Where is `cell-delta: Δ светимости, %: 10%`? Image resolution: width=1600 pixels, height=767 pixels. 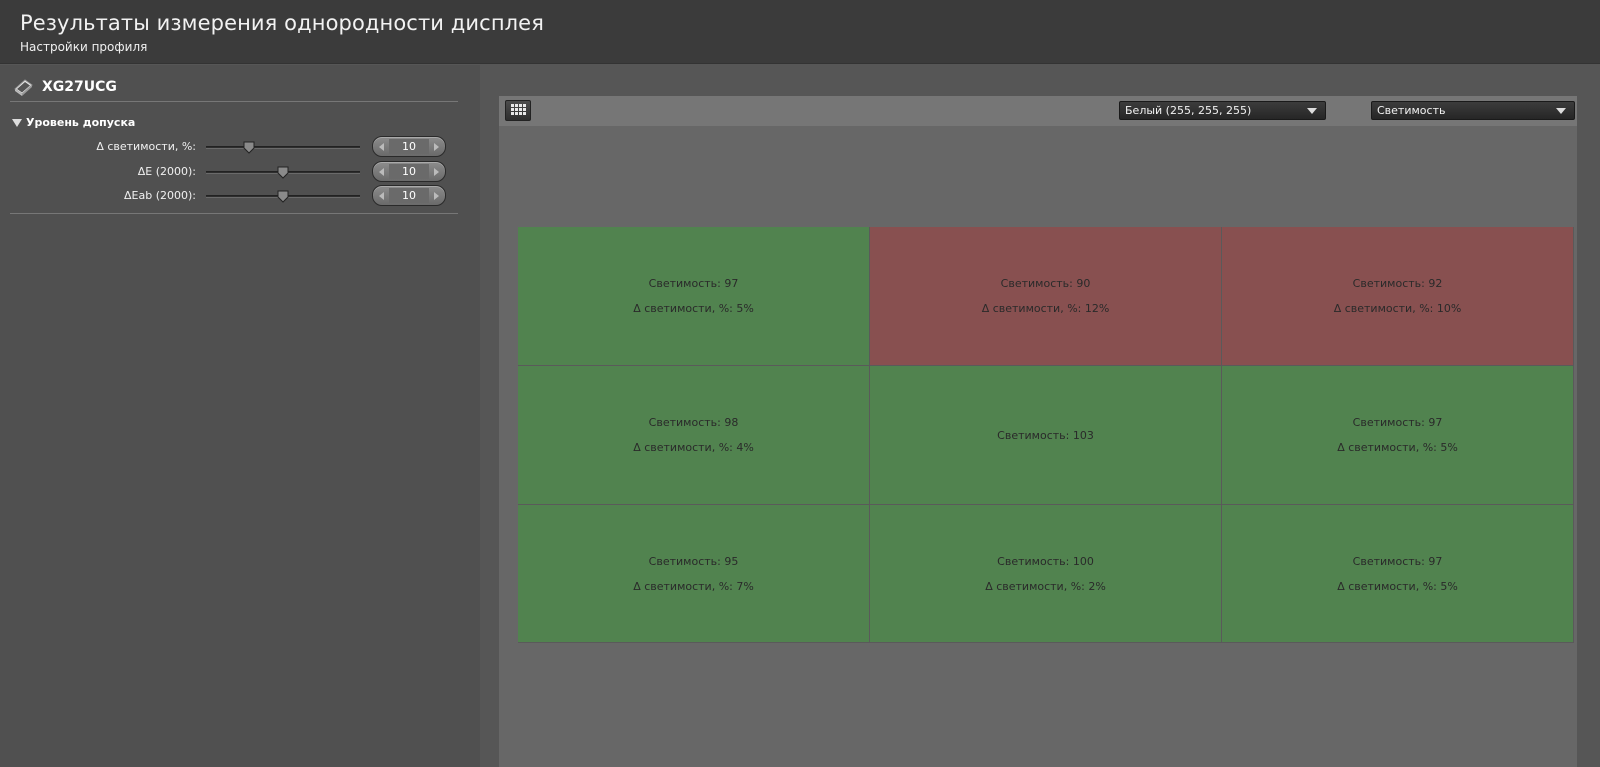 cell-delta: Δ светимости, %: 10% is located at coordinates (1397, 308).